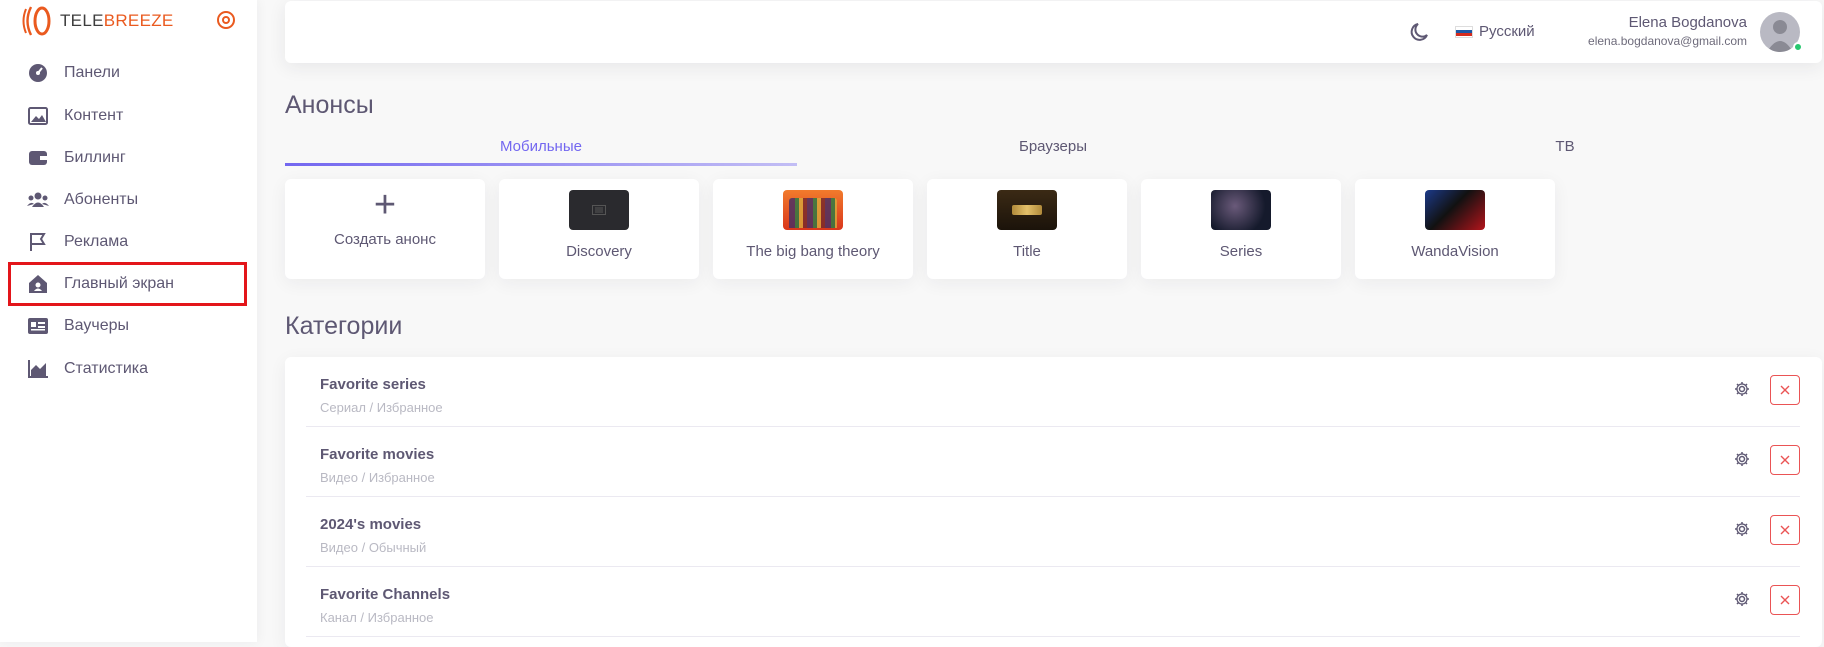  I want to click on category-type: Сериал / Избранное, so click(381, 407).